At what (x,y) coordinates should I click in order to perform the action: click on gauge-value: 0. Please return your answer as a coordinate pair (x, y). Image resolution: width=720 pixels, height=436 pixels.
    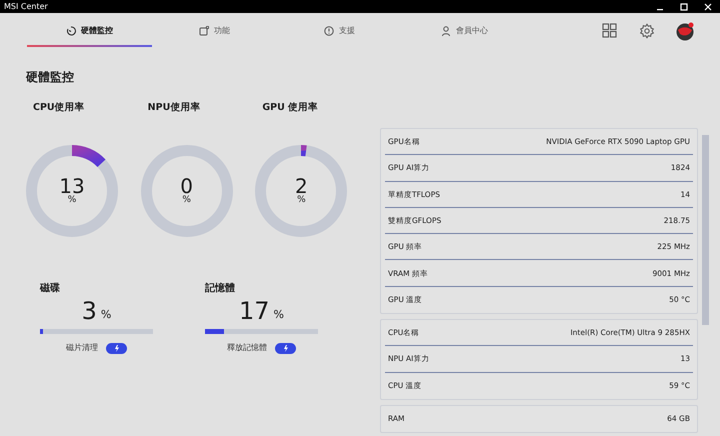
    Looking at the image, I should click on (187, 186).